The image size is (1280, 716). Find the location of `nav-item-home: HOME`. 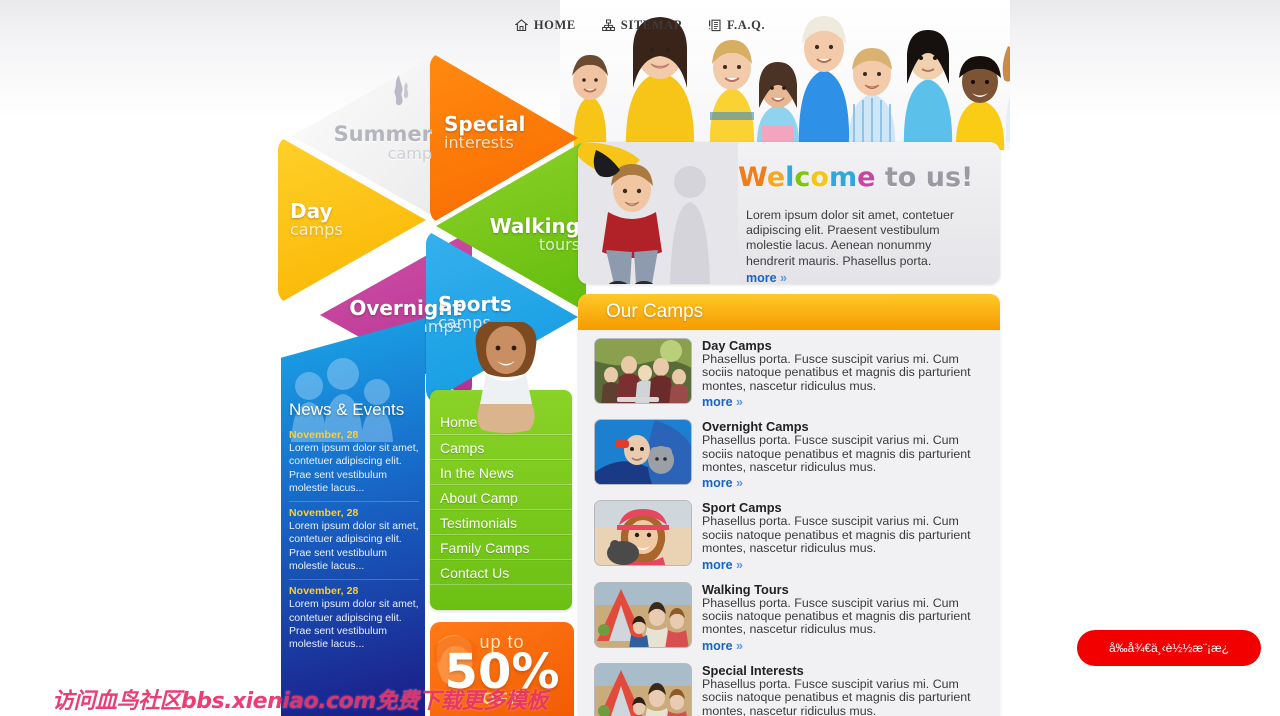

nav-item-home: HOME is located at coordinates (545, 25).